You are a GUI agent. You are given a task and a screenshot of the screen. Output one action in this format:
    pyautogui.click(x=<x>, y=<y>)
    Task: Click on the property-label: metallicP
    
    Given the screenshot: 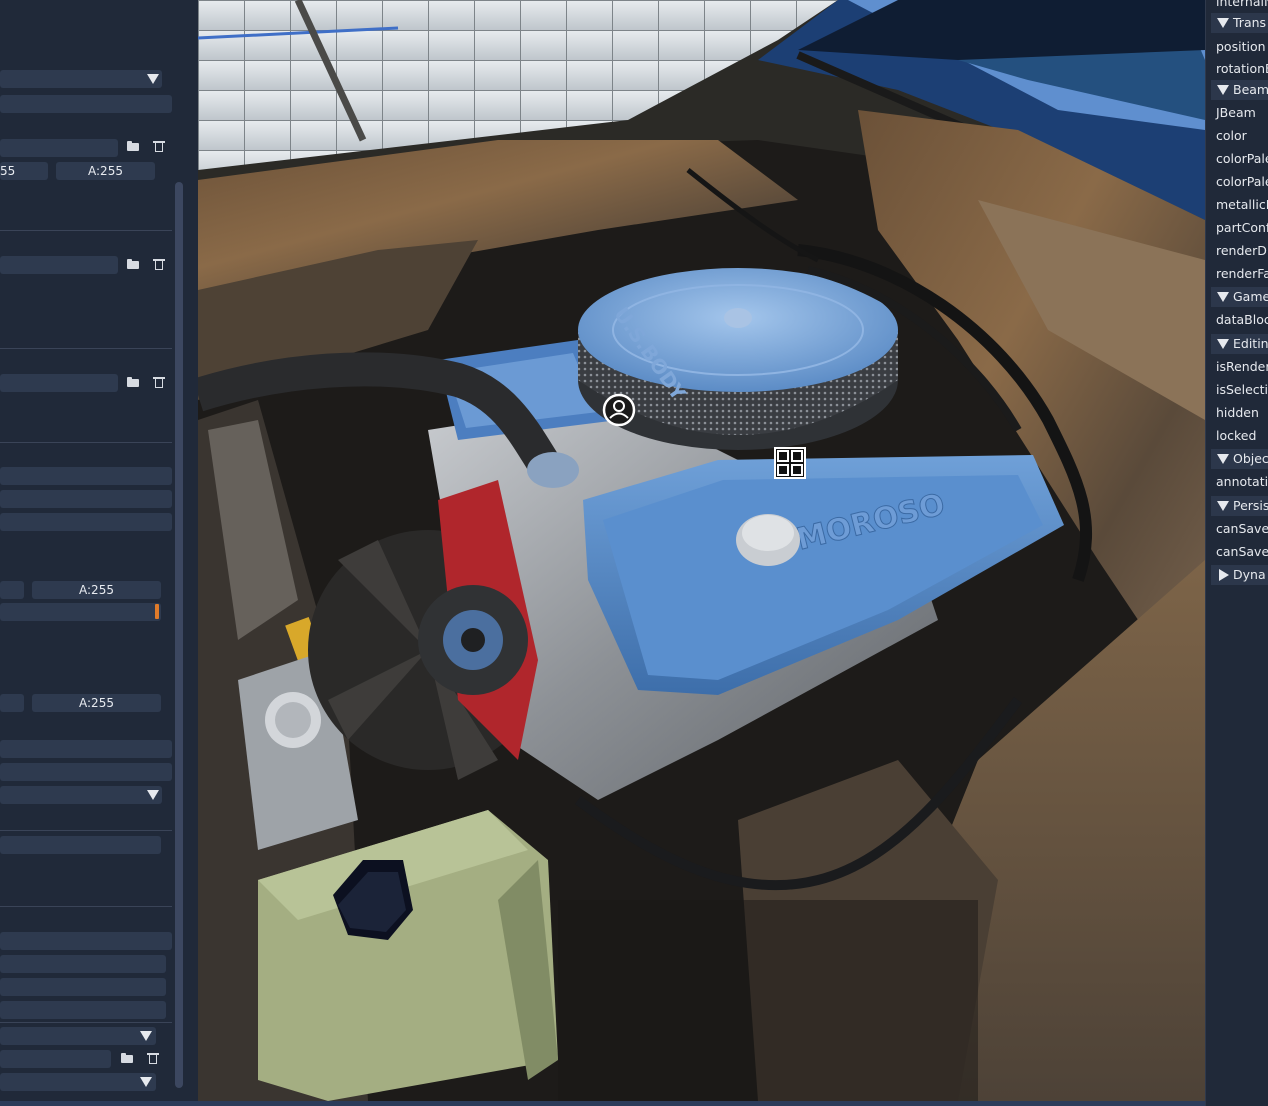 What is the action you would take?
    pyautogui.click(x=1242, y=204)
    